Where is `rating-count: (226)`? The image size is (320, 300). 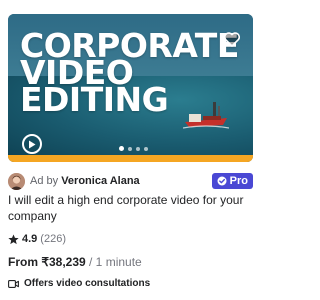
rating-count: (226) is located at coordinates (53, 239).